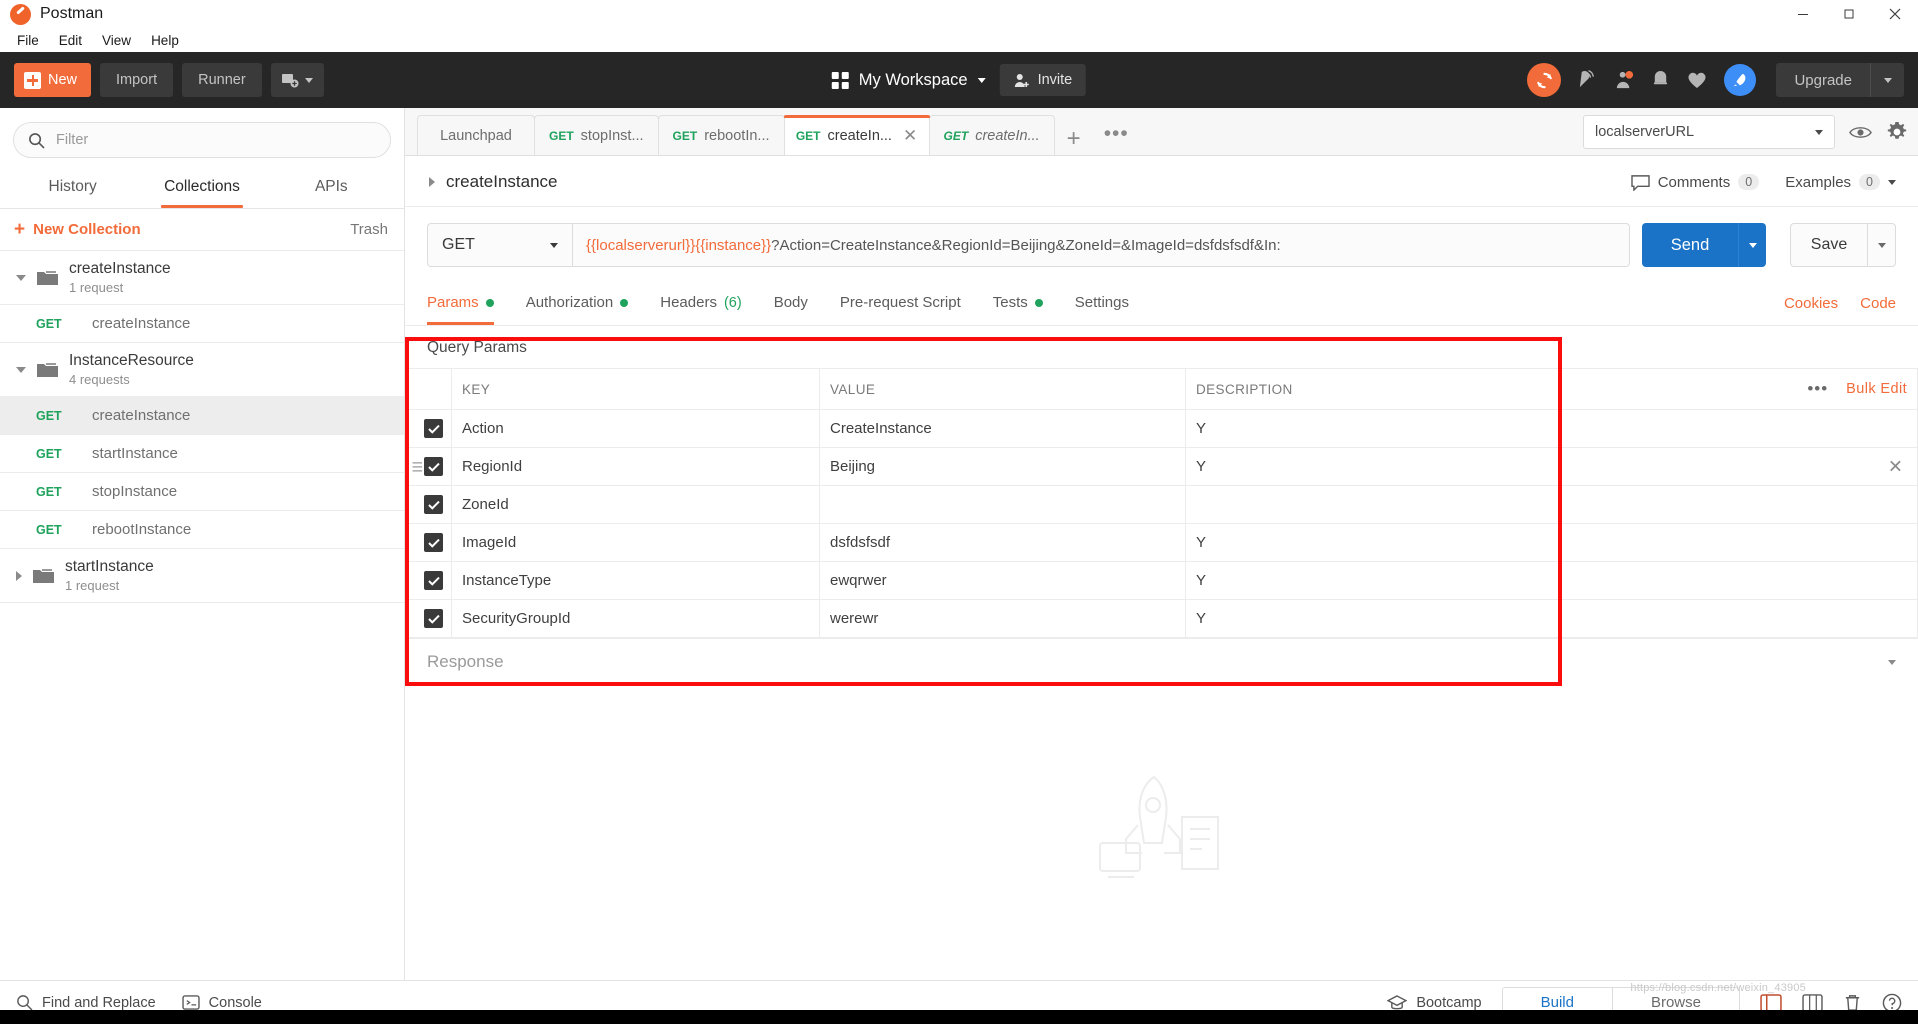 The height and width of the screenshot is (1024, 1918). I want to click on response-section-header: Response, so click(1161, 661).